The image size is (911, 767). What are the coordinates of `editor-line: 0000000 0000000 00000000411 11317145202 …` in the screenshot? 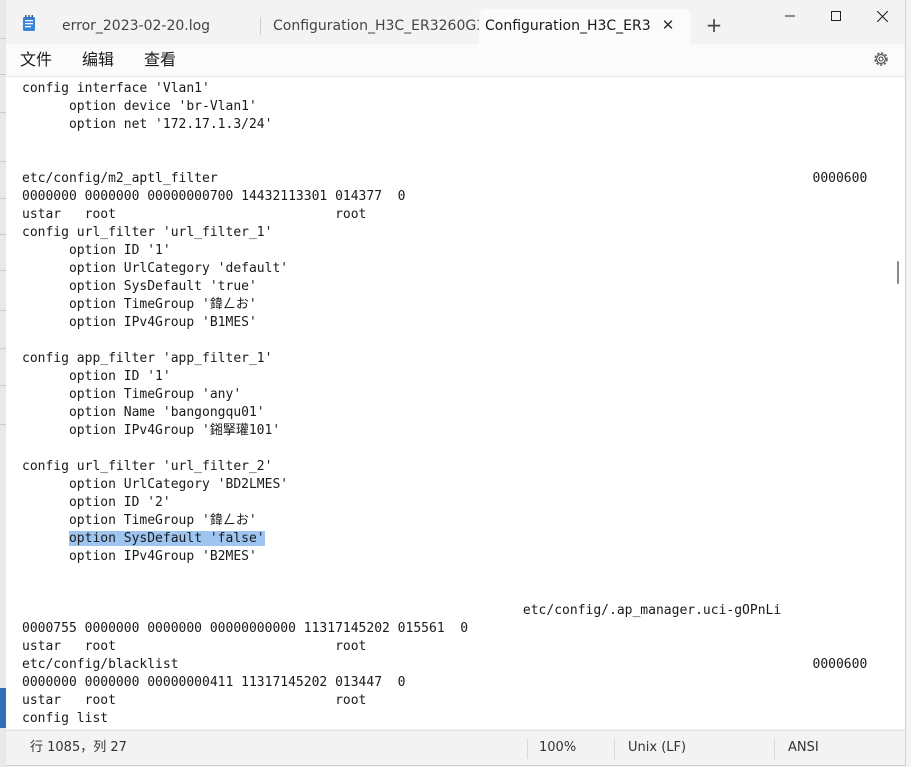 It's located at (214, 682).